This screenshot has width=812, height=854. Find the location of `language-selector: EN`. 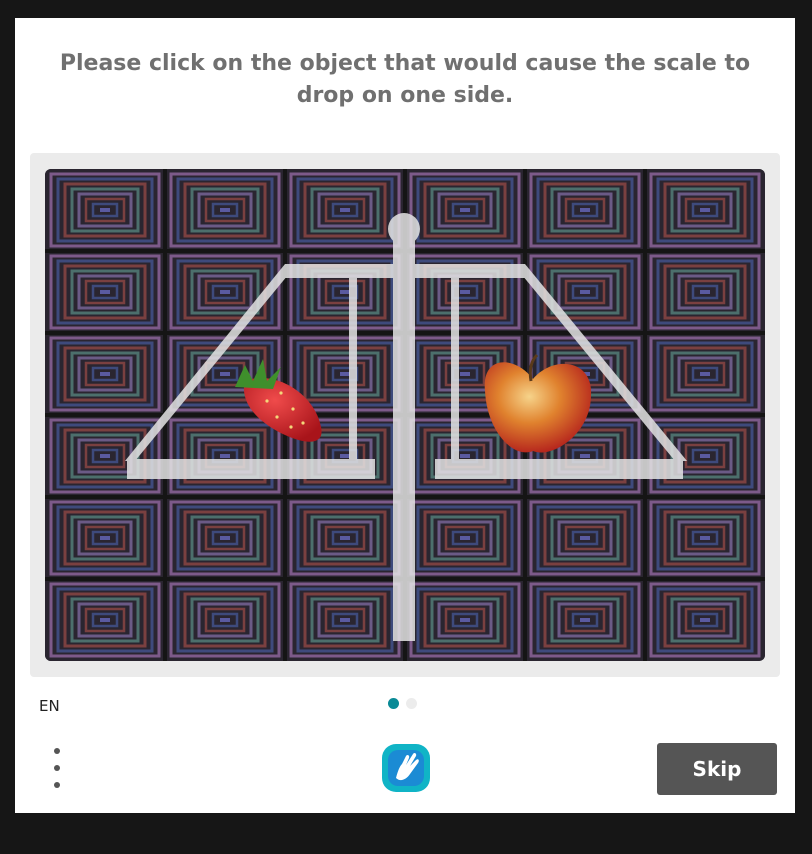

language-selector: EN is located at coordinates (49, 706).